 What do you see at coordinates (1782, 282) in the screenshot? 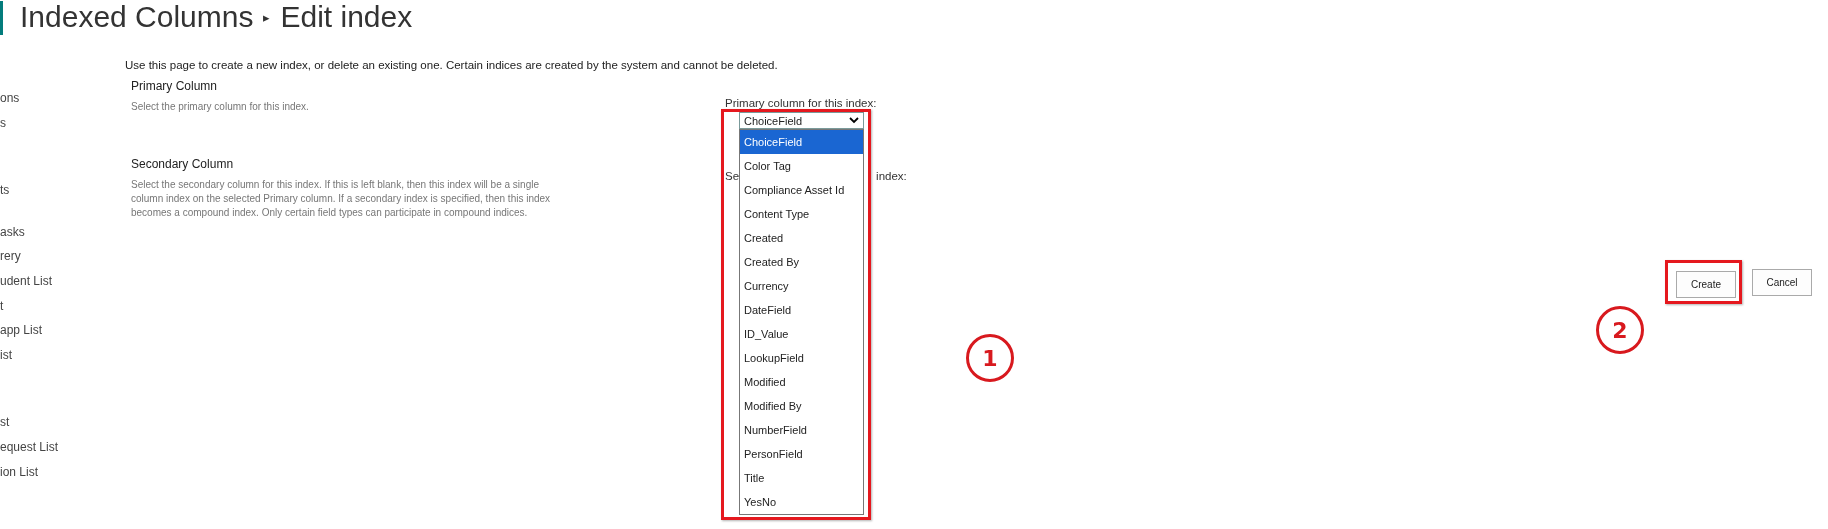
I see `cancel-button: Cancel` at bounding box center [1782, 282].